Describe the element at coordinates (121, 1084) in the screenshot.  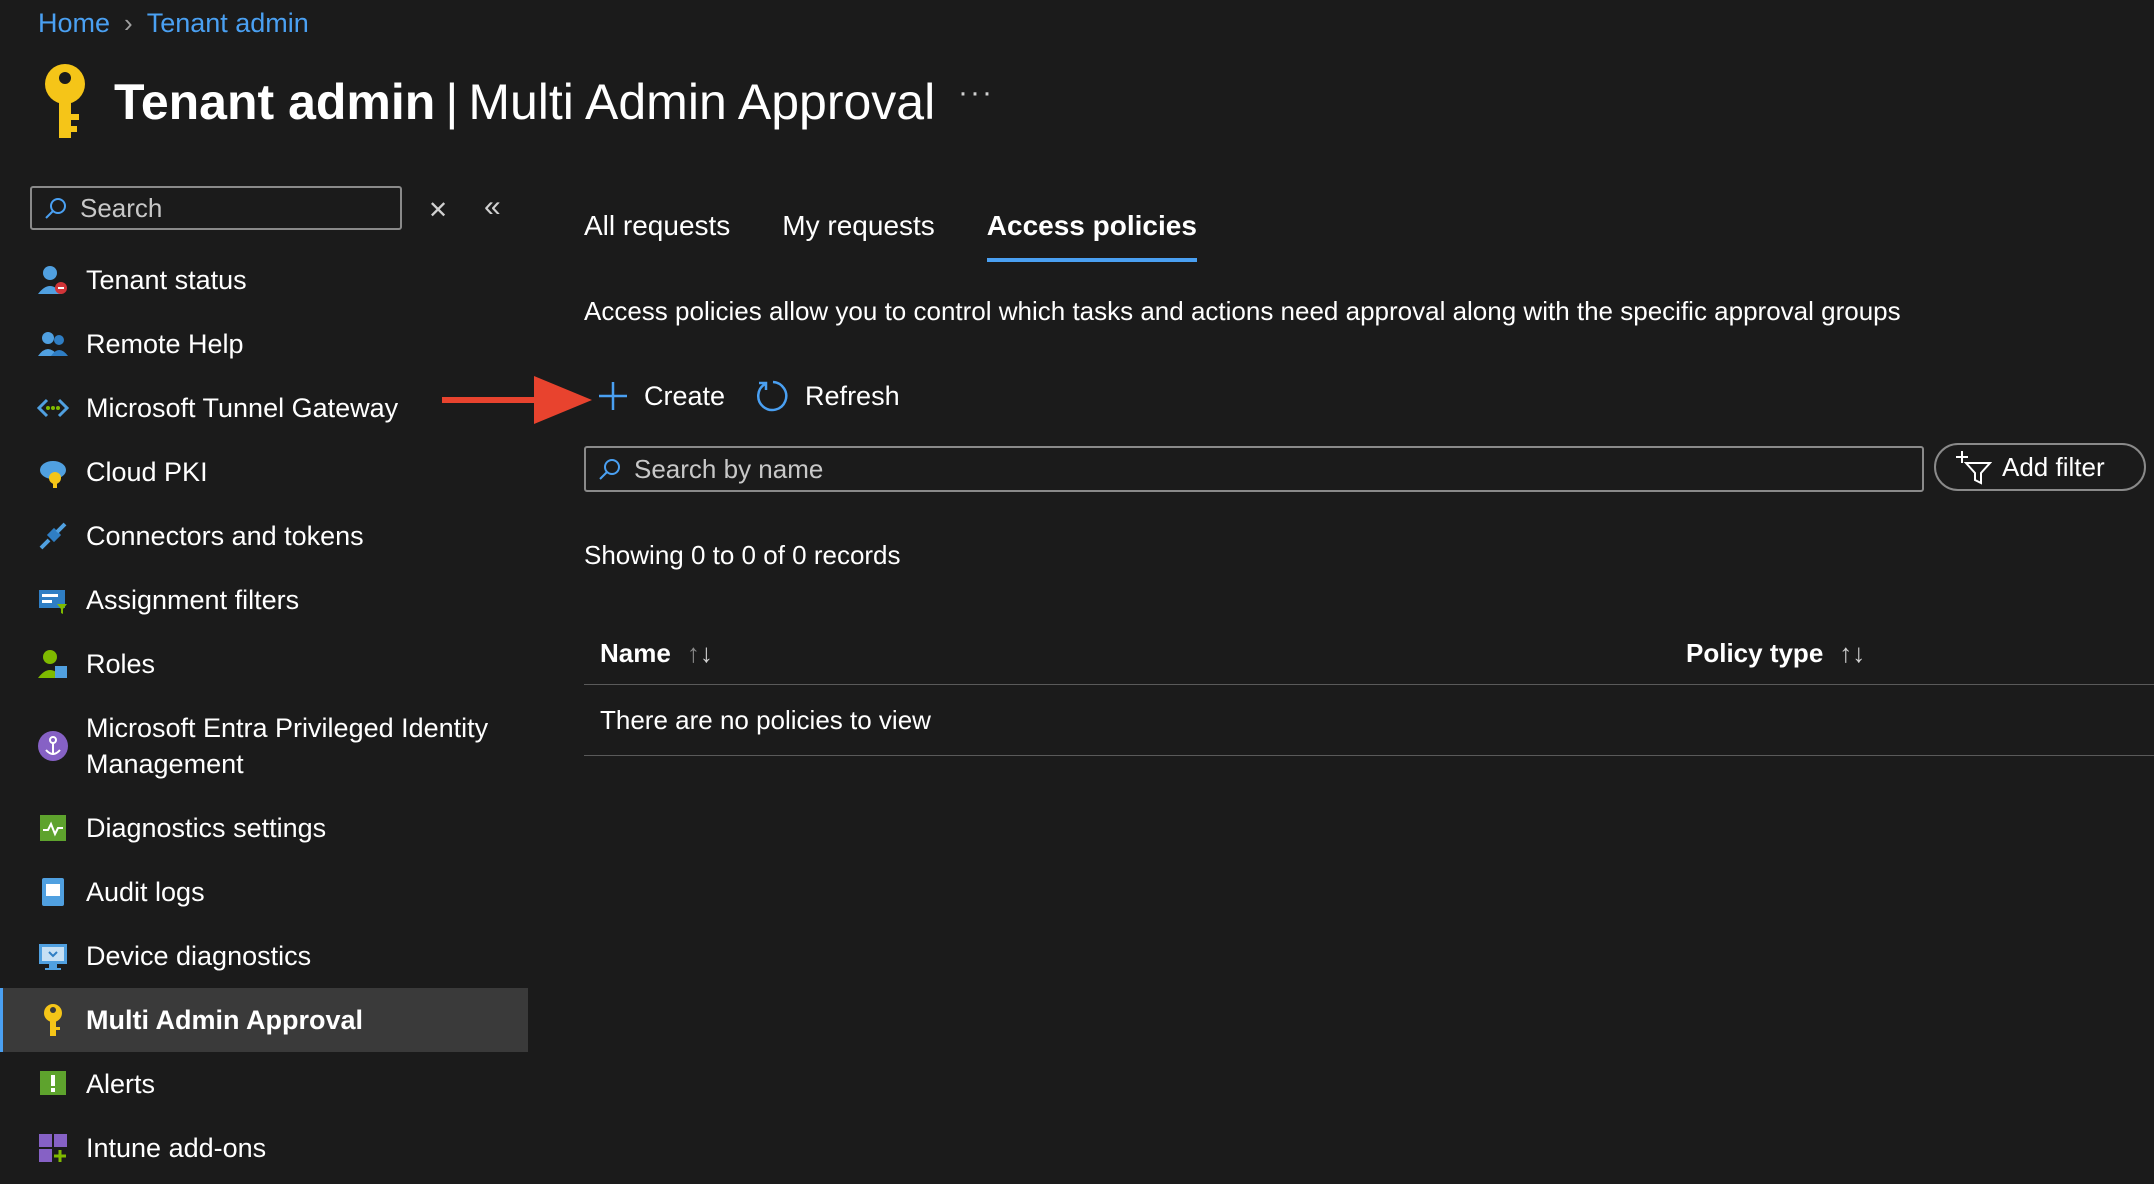
I see `sidebar-item-label: Alerts` at that location.